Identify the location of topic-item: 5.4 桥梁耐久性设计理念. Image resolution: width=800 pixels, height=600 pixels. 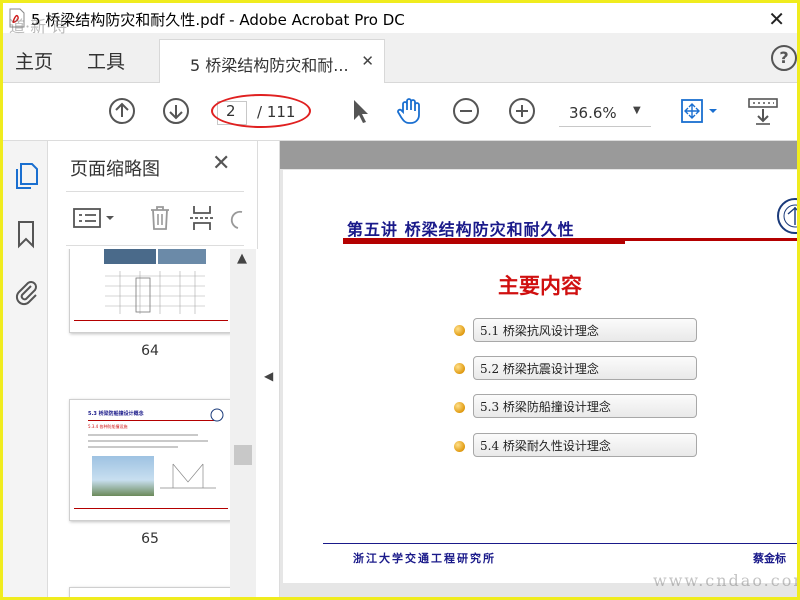
(585, 445).